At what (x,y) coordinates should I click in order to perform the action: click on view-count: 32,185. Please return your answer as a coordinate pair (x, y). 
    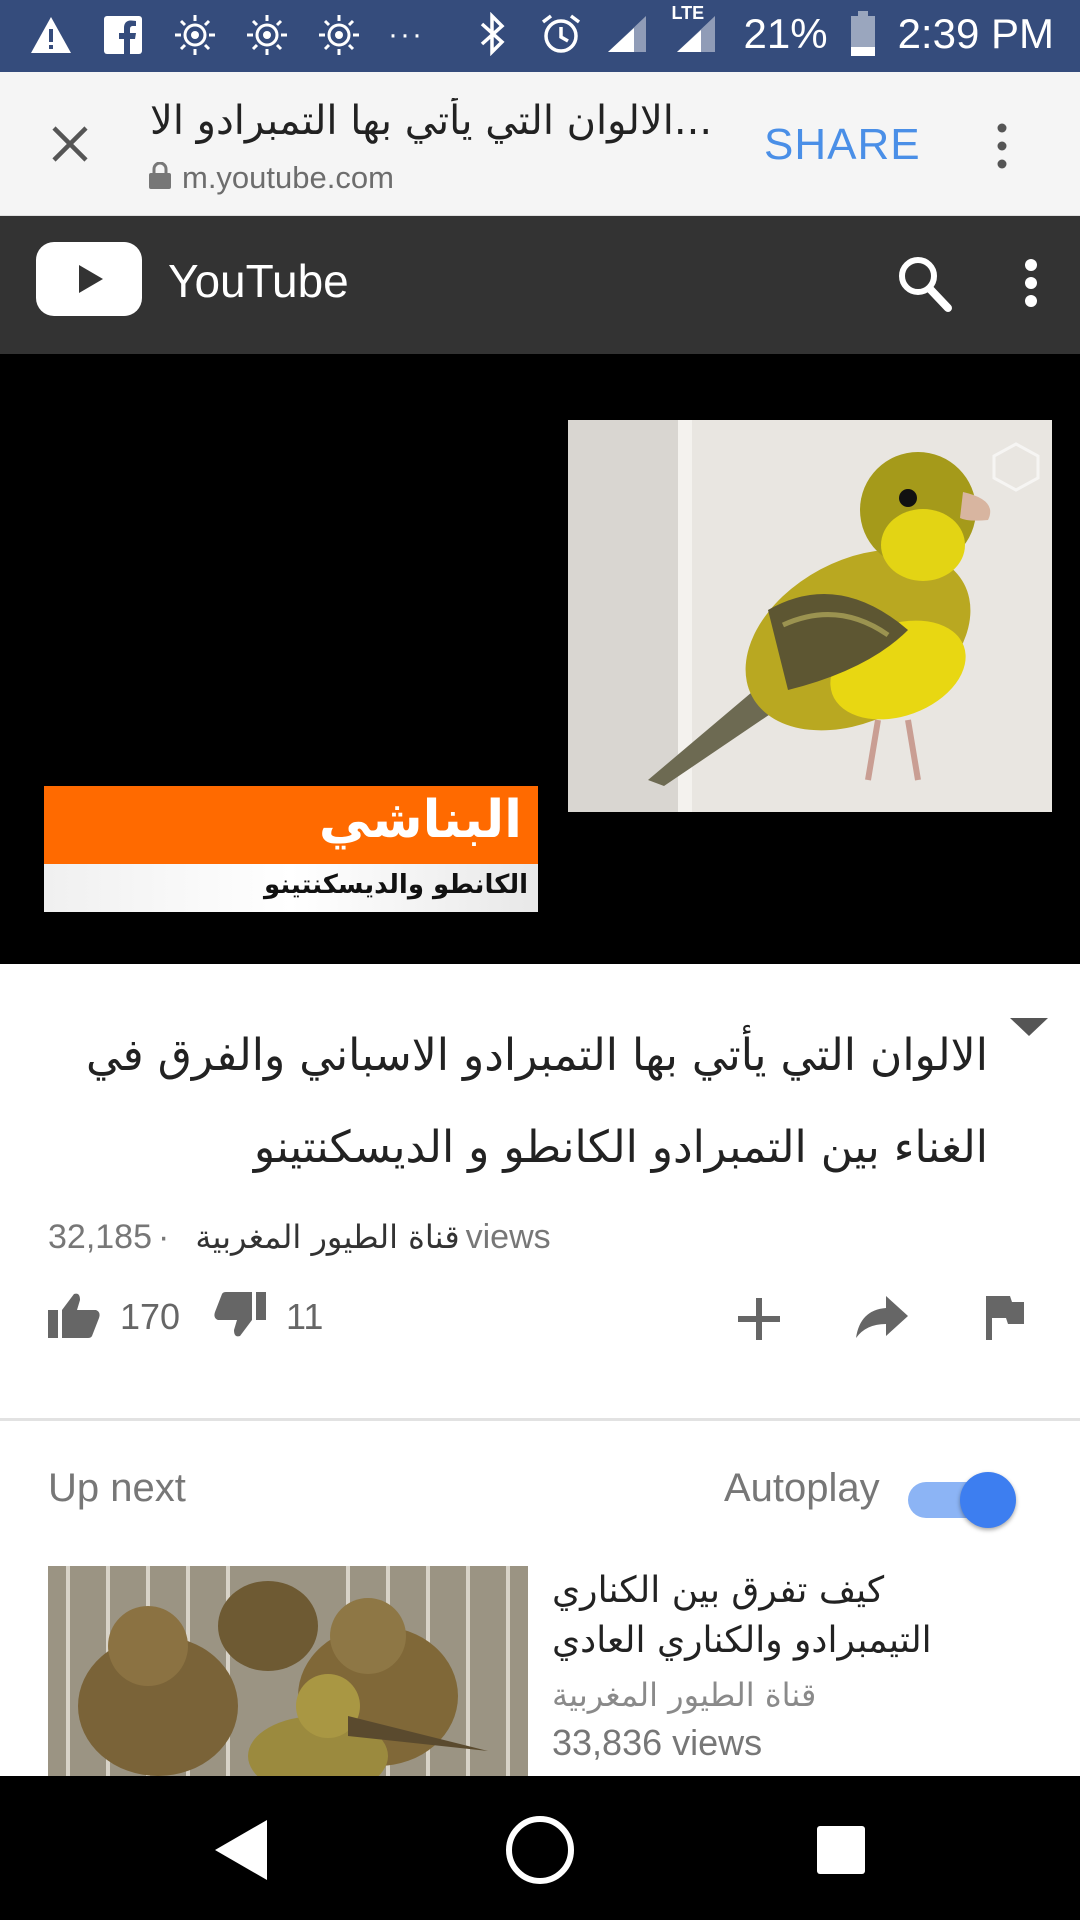
    Looking at the image, I should click on (100, 1236).